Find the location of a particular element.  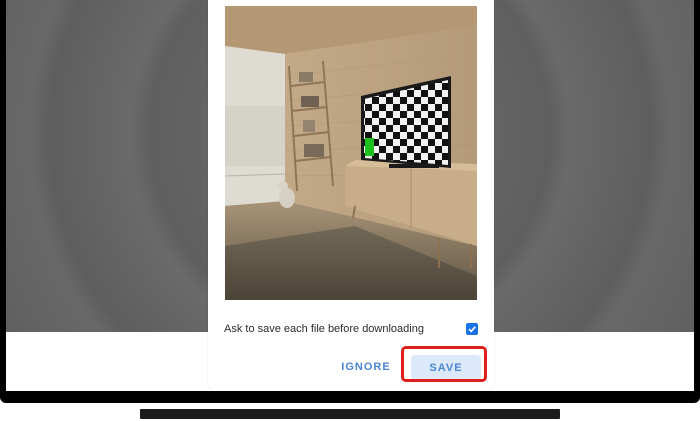

laptop-stand is located at coordinates (350, 414).